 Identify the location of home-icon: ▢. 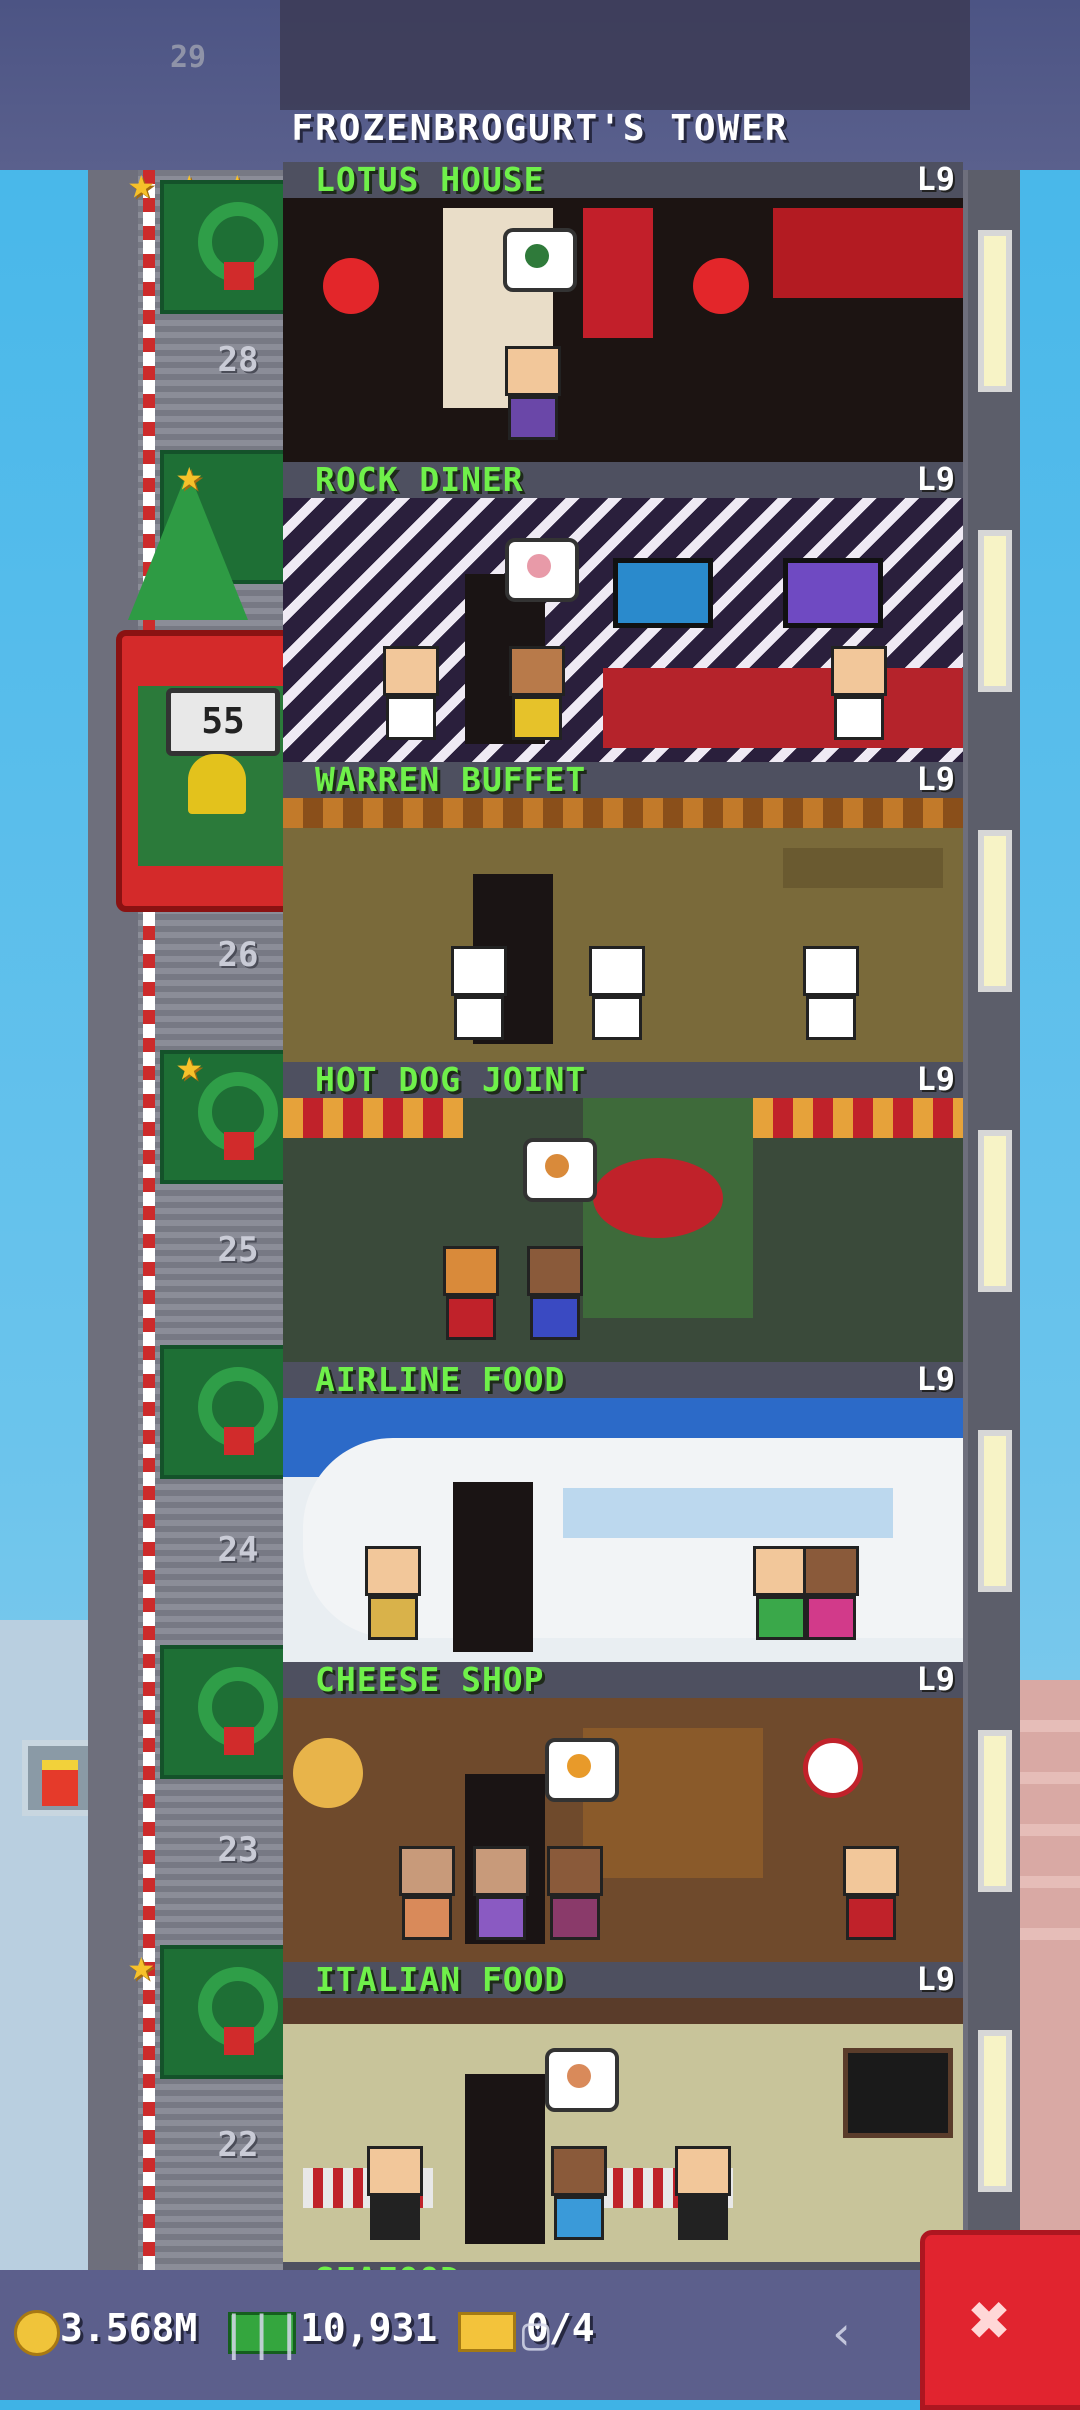
(536, 2333).